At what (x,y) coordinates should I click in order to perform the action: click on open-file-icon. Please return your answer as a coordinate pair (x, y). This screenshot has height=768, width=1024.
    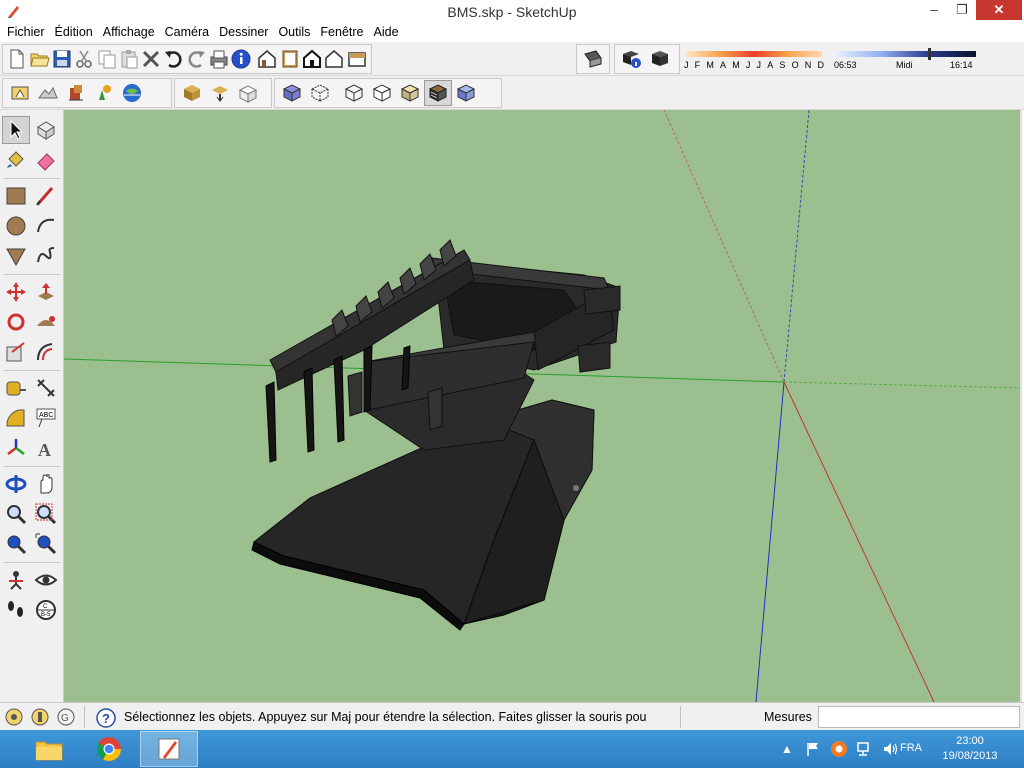
    Looking at the image, I should click on (39, 59).